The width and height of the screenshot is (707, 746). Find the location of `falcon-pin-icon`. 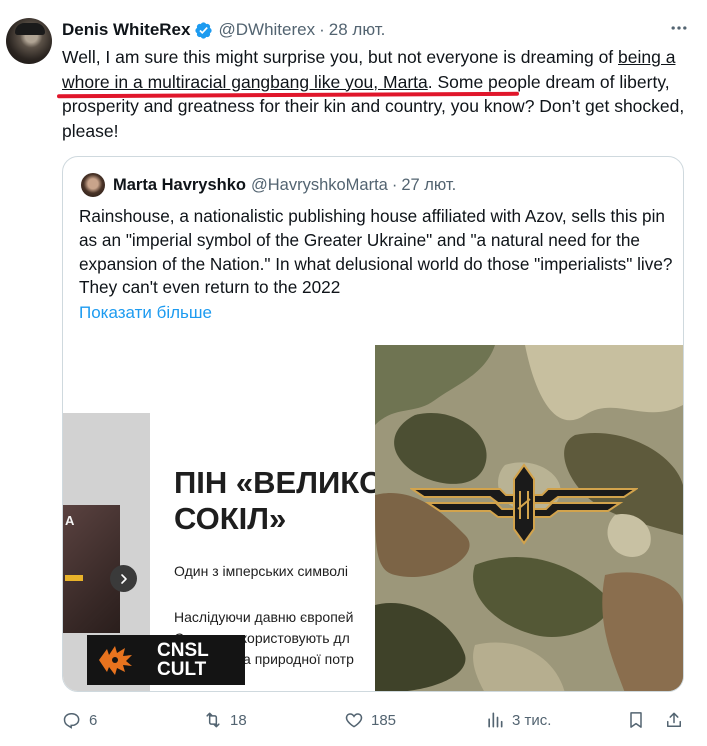

falcon-pin-icon is located at coordinates (524, 504).